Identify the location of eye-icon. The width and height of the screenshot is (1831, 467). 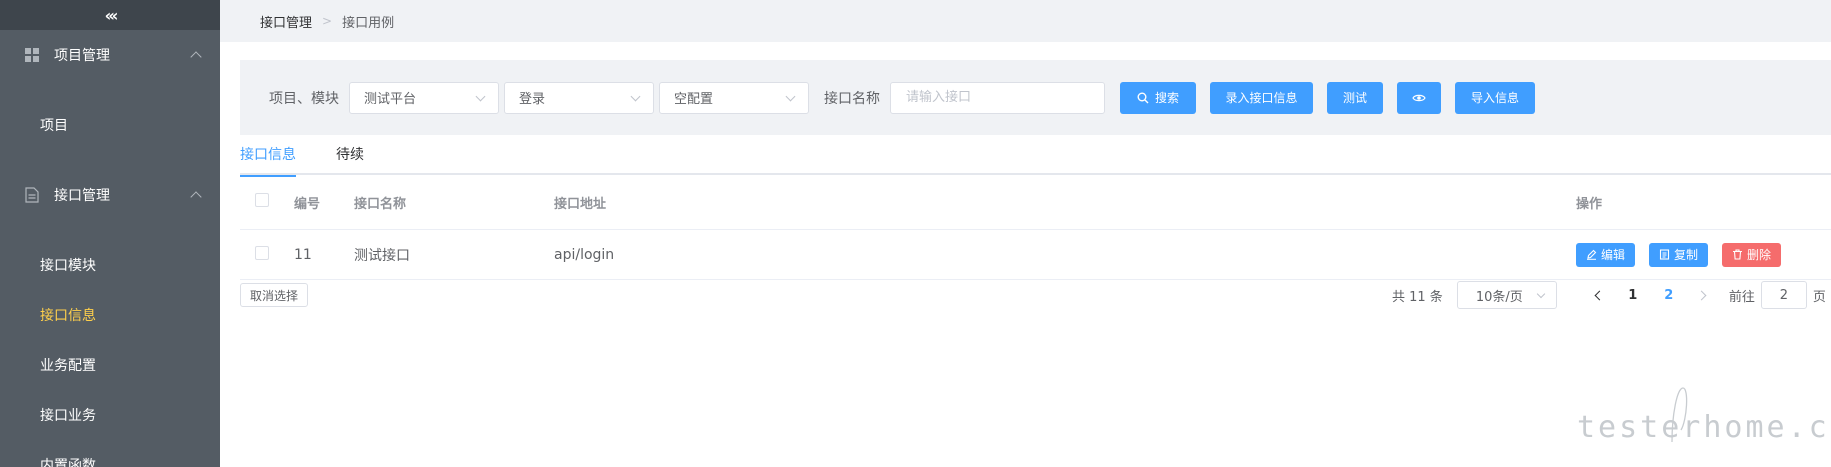
(1419, 97).